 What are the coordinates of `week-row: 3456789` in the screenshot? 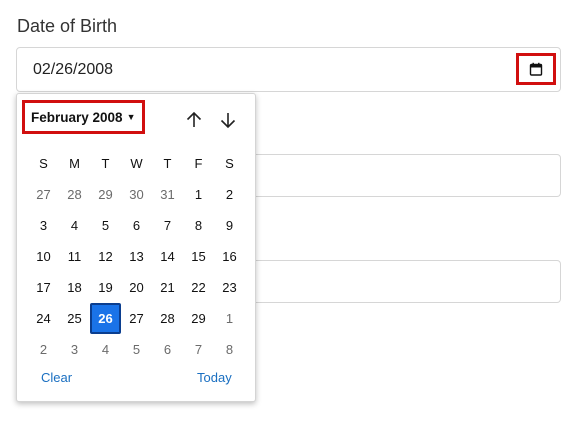 It's located at (136, 225).